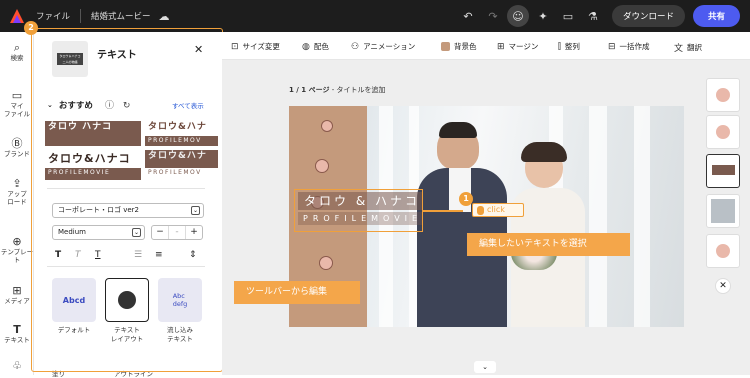 This screenshot has height=378, width=750. What do you see at coordinates (459, 46) in the screenshot?
I see `toolbar-bg-color: 背景色` at bounding box center [459, 46].